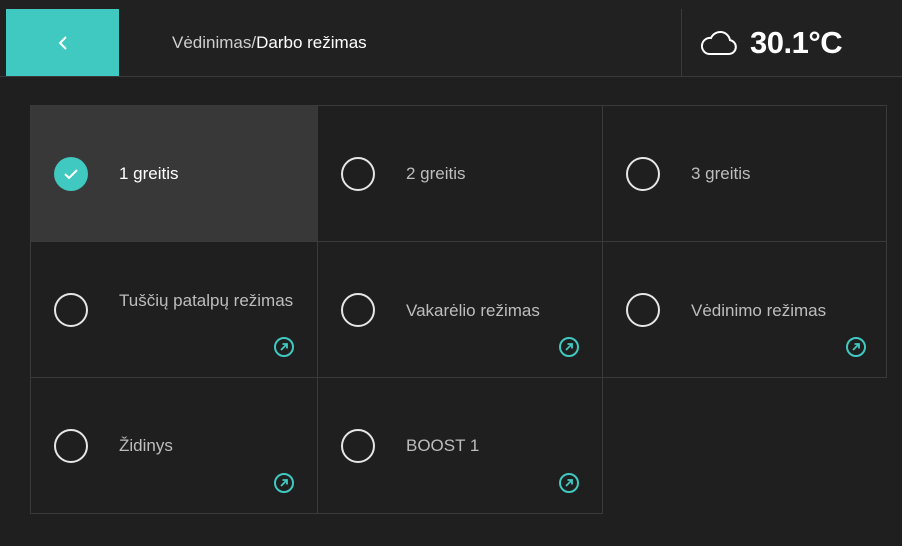 The width and height of the screenshot is (902, 546). I want to click on mode-label: Vakarėlio režimas, so click(473, 310).